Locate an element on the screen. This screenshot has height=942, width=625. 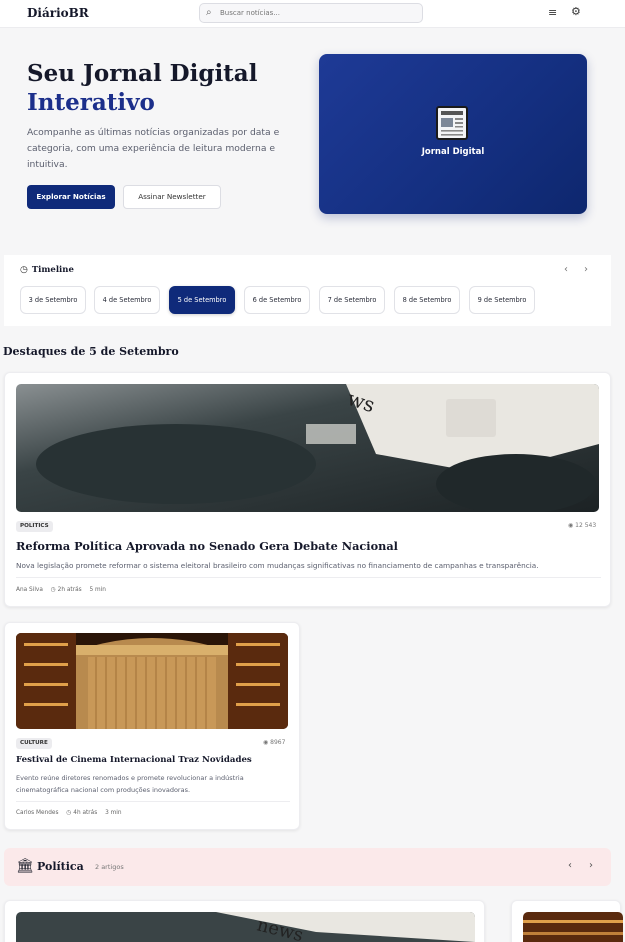
newspaper-icon is located at coordinates (452, 123).